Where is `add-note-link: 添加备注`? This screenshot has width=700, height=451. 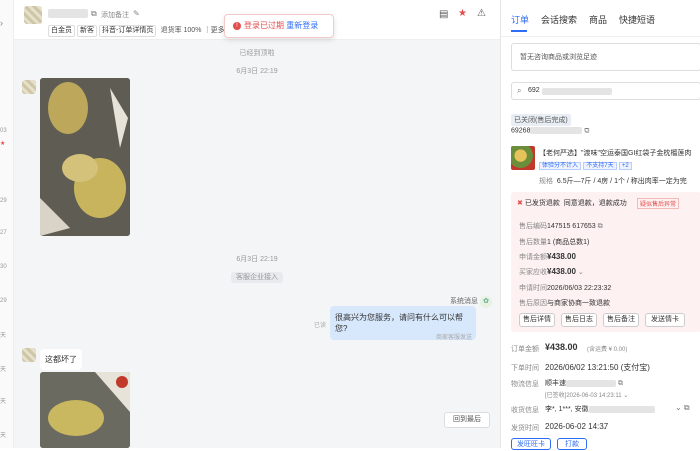
add-note-link: 添加备注 is located at coordinates (115, 15).